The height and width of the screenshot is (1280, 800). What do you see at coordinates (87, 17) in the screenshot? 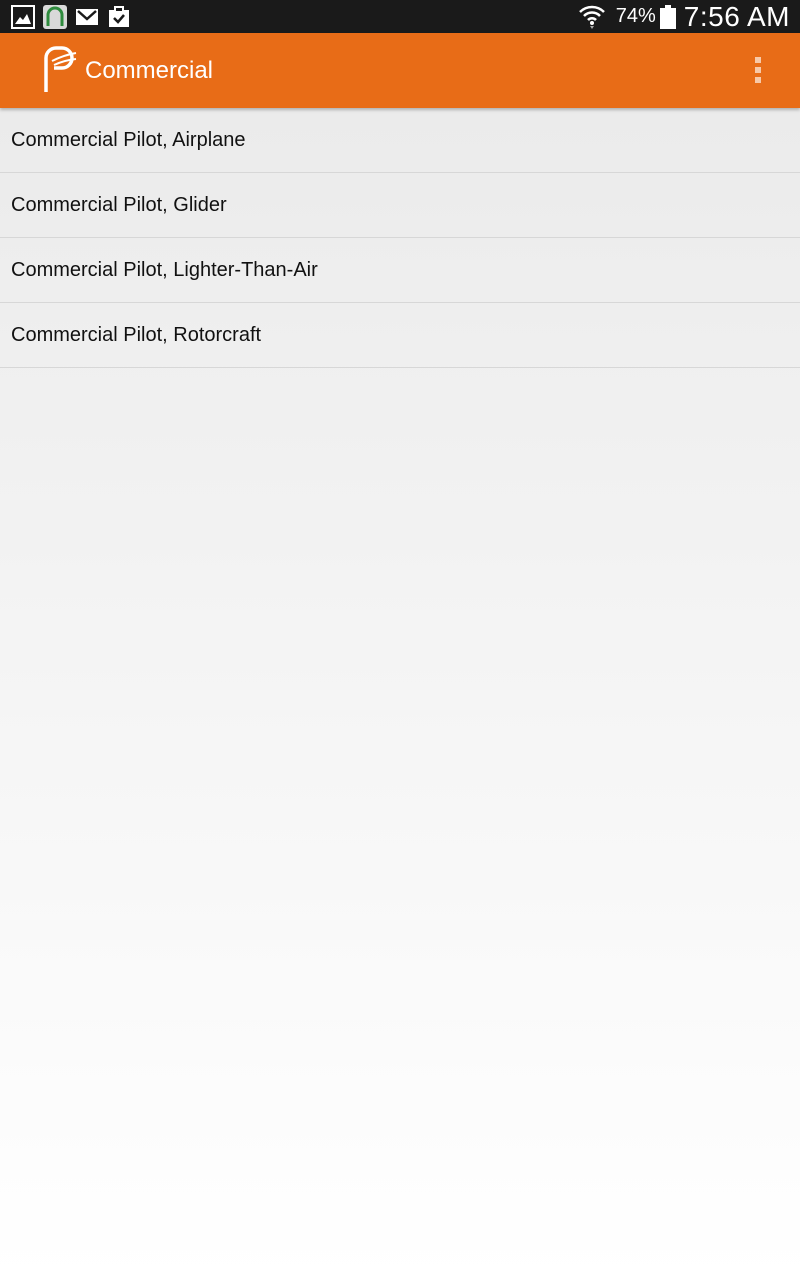
I see `gmail-icon` at bounding box center [87, 17].